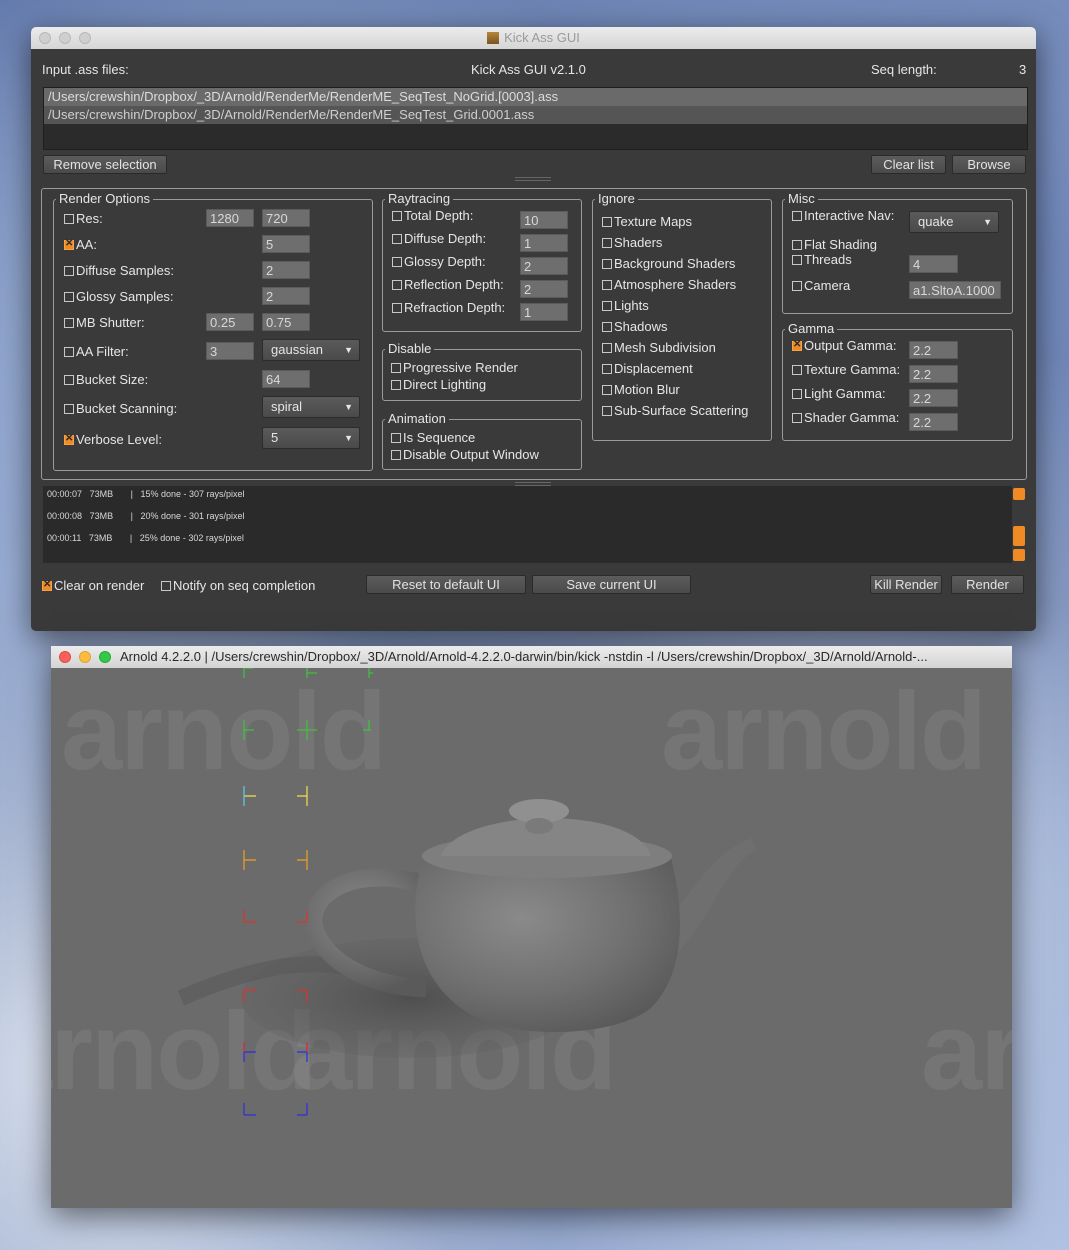 The width and height of the screenshot is (1069, 1250). What do you see at coordinates (797, 345) in the screenshot?
I see `output-gamma-checkbox` at bounding box center [797, 345].